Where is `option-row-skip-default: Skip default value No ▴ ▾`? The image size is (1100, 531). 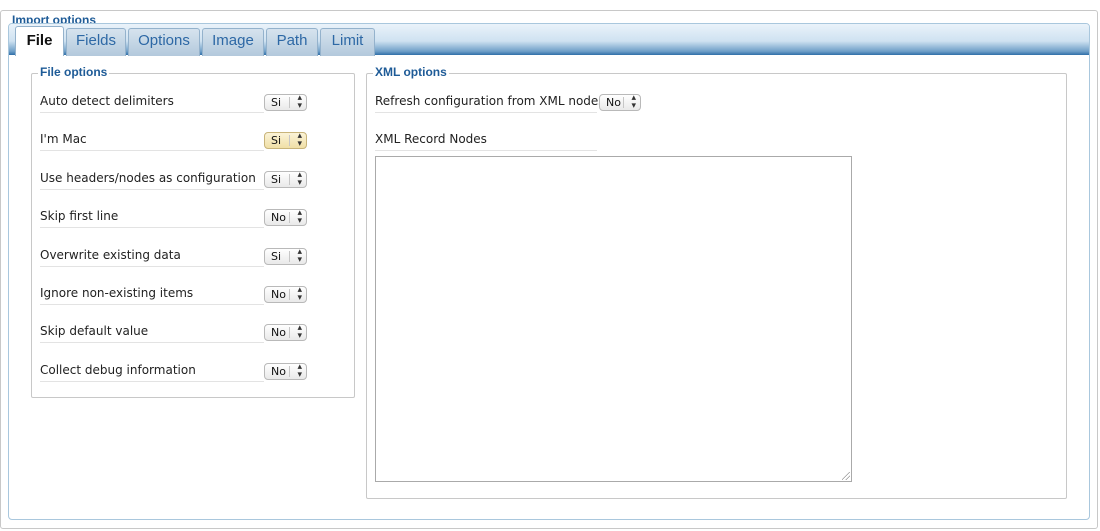
option-row-skip-default: Skip default value No ▴ ▾ is located at coordinates (195, 335).